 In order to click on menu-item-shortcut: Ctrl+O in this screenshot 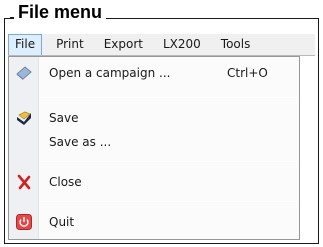, I will do `click(247, 73)`.